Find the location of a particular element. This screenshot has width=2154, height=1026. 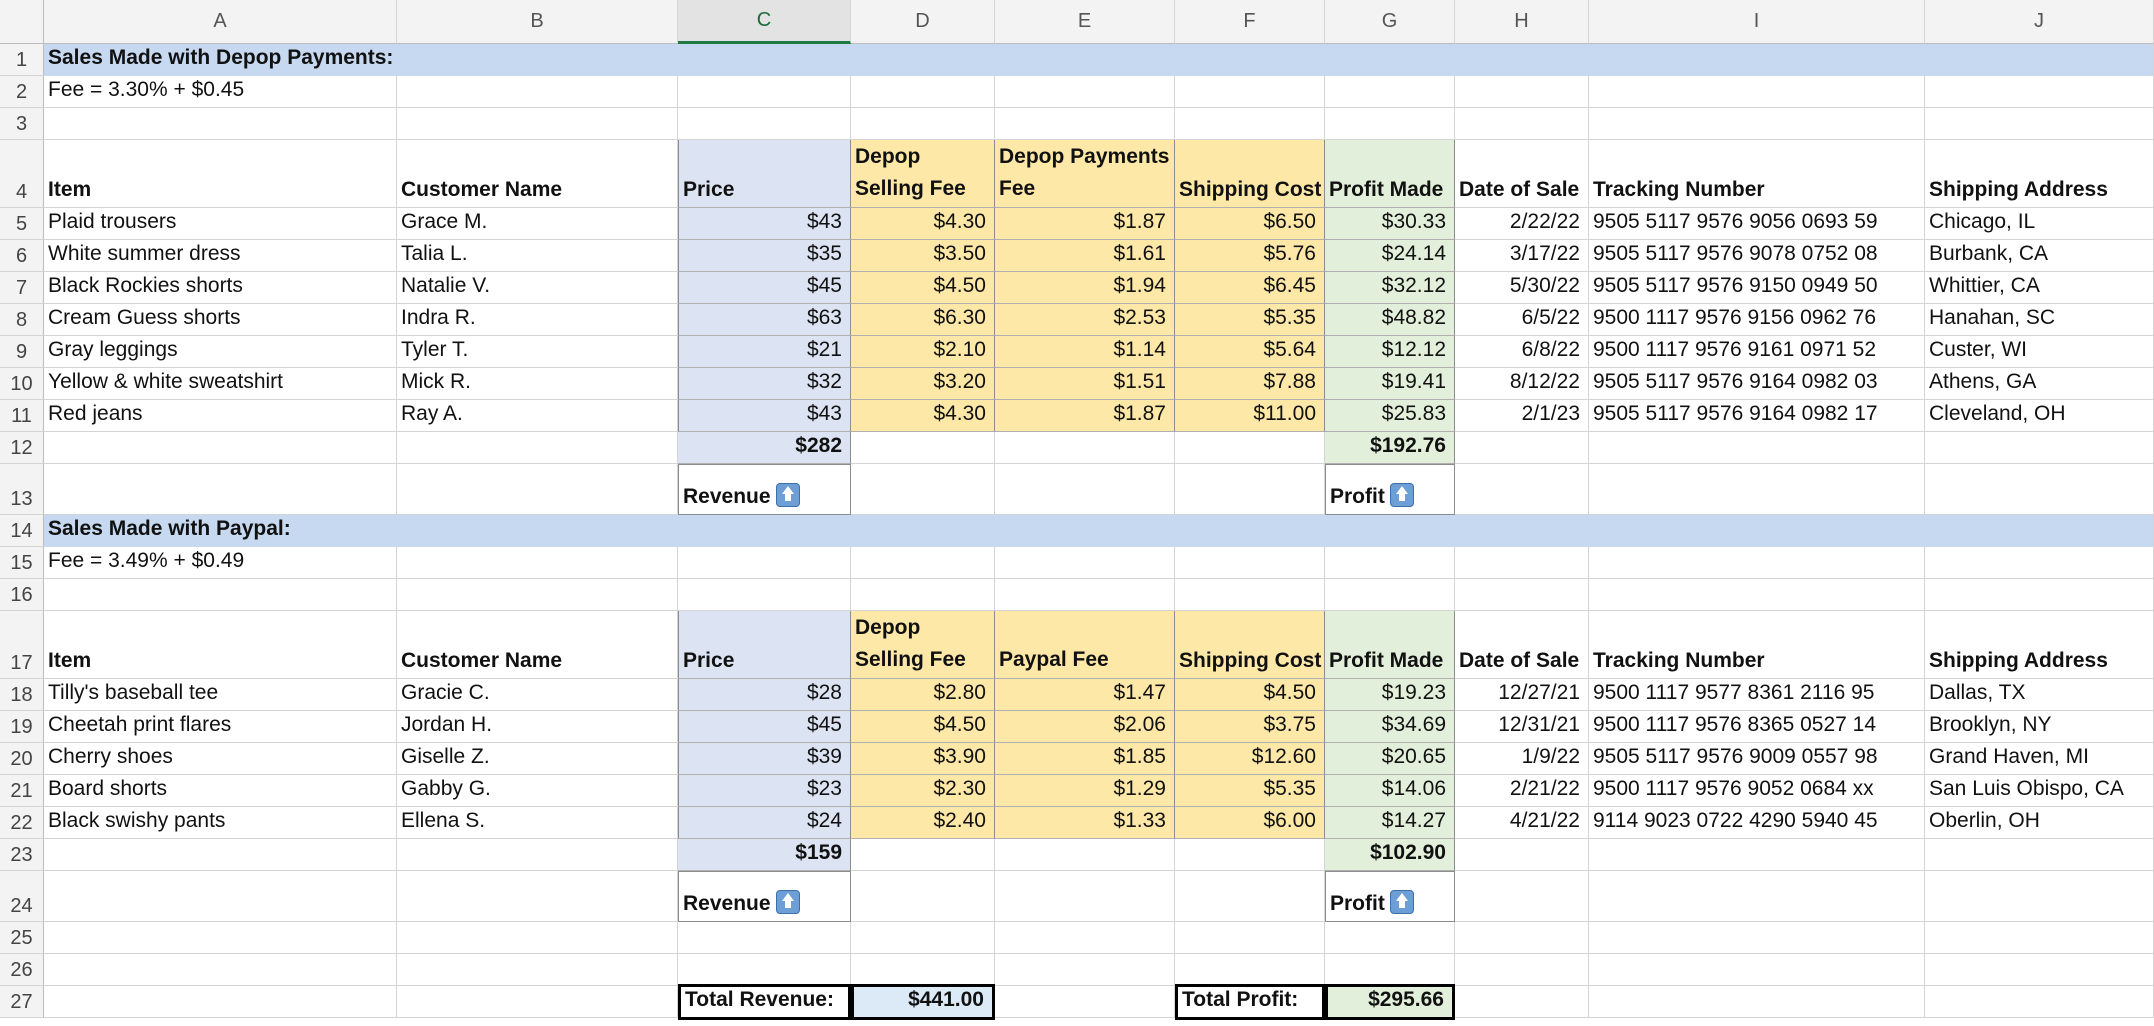

table-cell: $4.30 is located at coordinates (923, 416).